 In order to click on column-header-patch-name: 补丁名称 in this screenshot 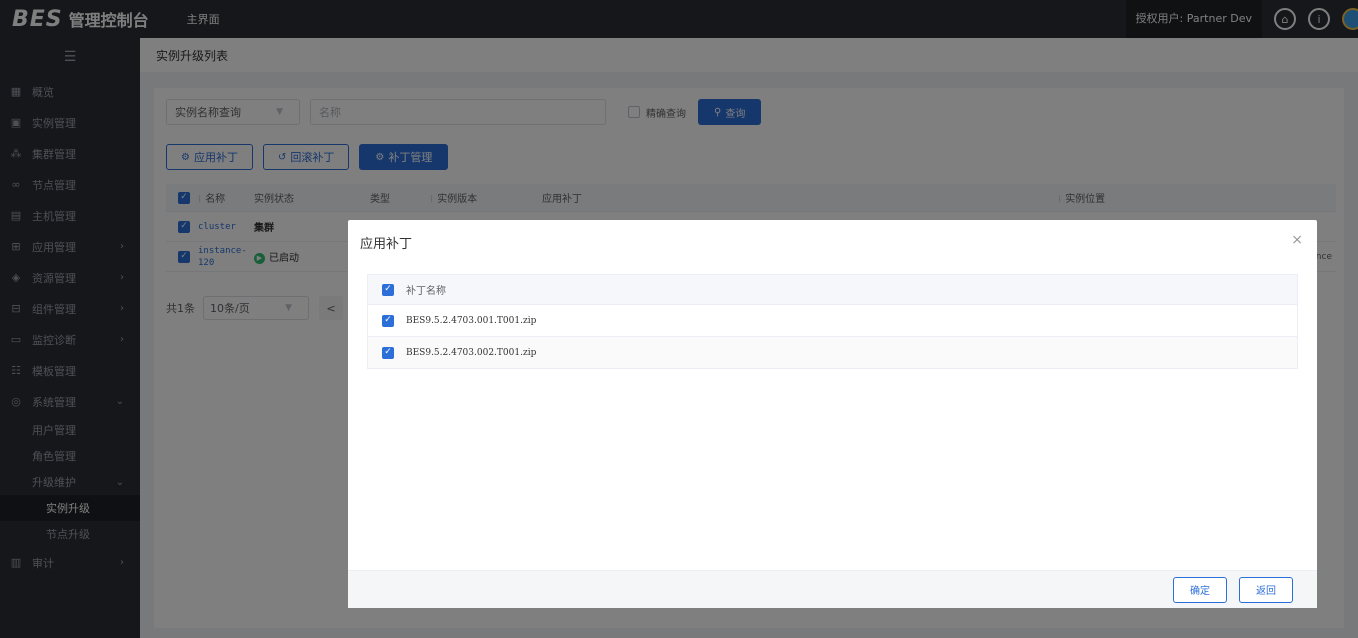, I will do `click(426, 291)`.